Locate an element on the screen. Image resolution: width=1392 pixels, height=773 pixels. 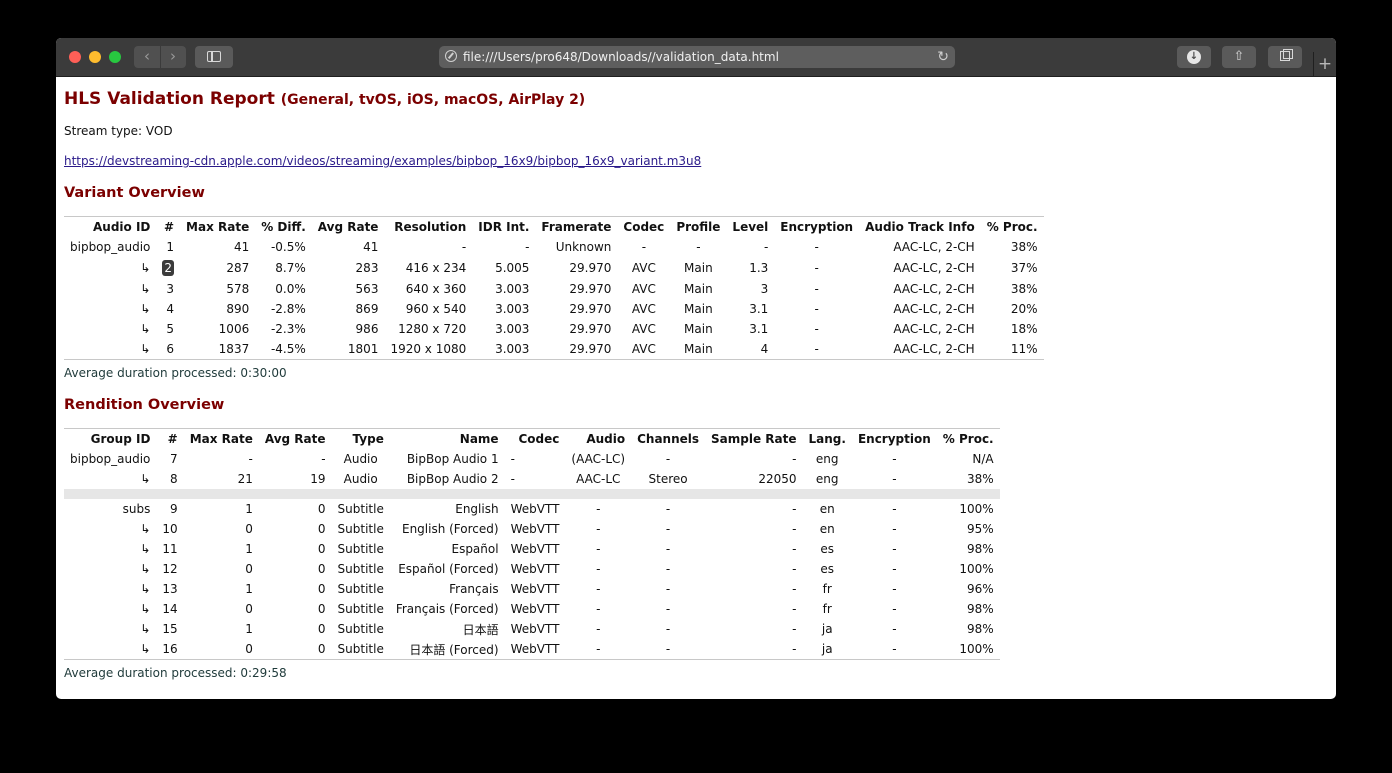
table-cell: 95% is located at coordinates (980, 529).